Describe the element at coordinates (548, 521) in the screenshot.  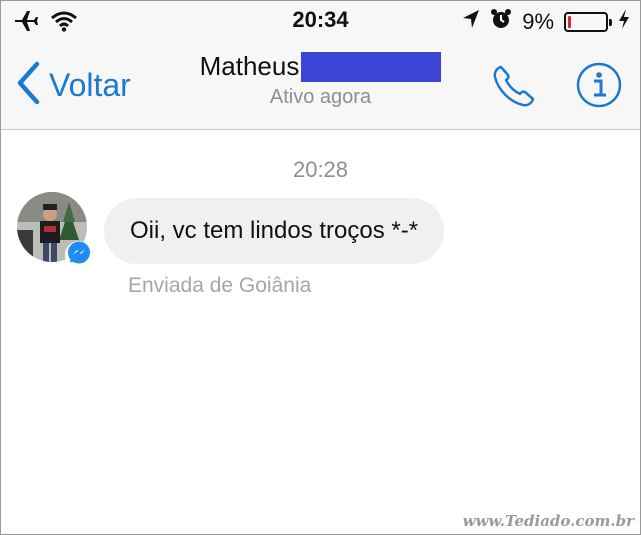
I see `watermark: www.Tediado.com.br` at that location.